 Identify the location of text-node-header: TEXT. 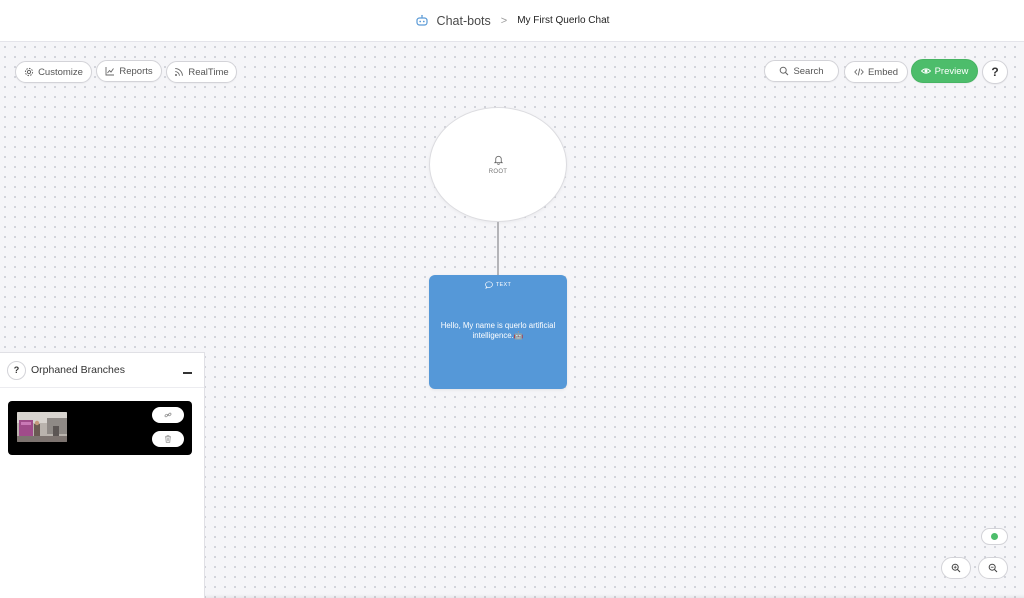
(498, 285).